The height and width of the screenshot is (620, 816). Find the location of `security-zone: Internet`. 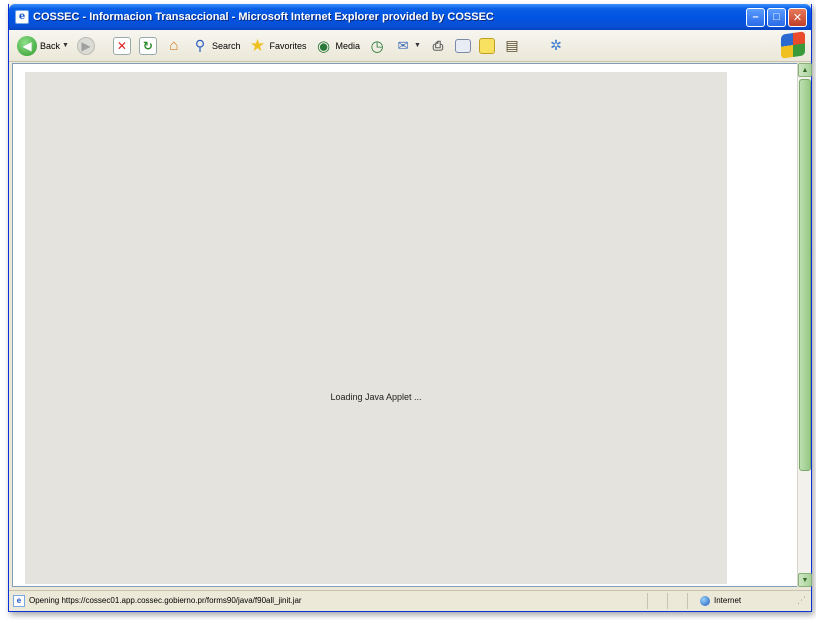

security-zone: Internet is located at coordinates (742, 600).